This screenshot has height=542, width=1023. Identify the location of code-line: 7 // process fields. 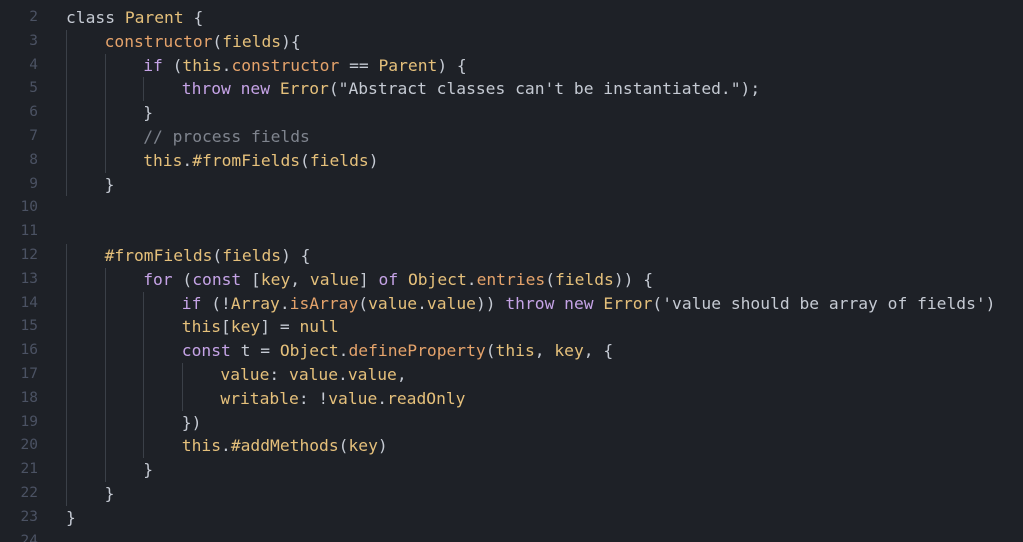
(511, 137).